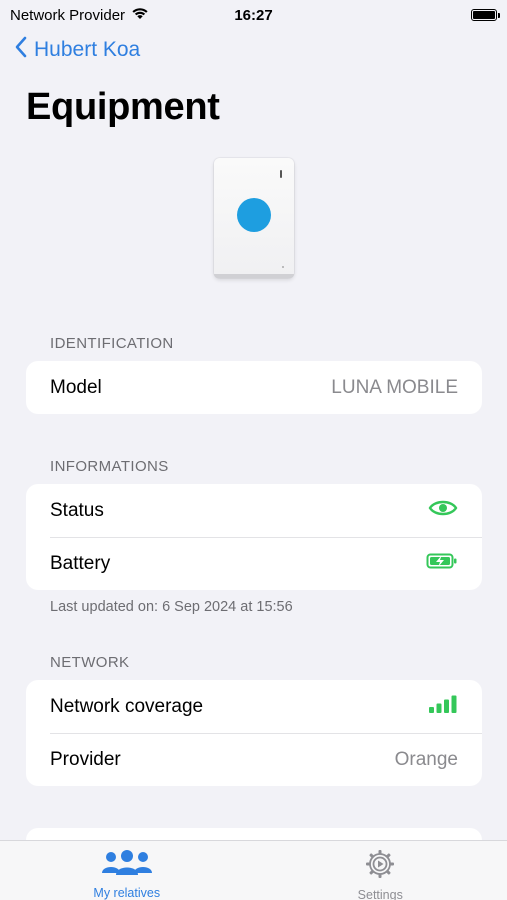 The width and height of the screenshot is (507, 900). What do you see at coordinates (254, 215) in the screenshot?
I see `device-button-image` at bounding box center [254, 215].